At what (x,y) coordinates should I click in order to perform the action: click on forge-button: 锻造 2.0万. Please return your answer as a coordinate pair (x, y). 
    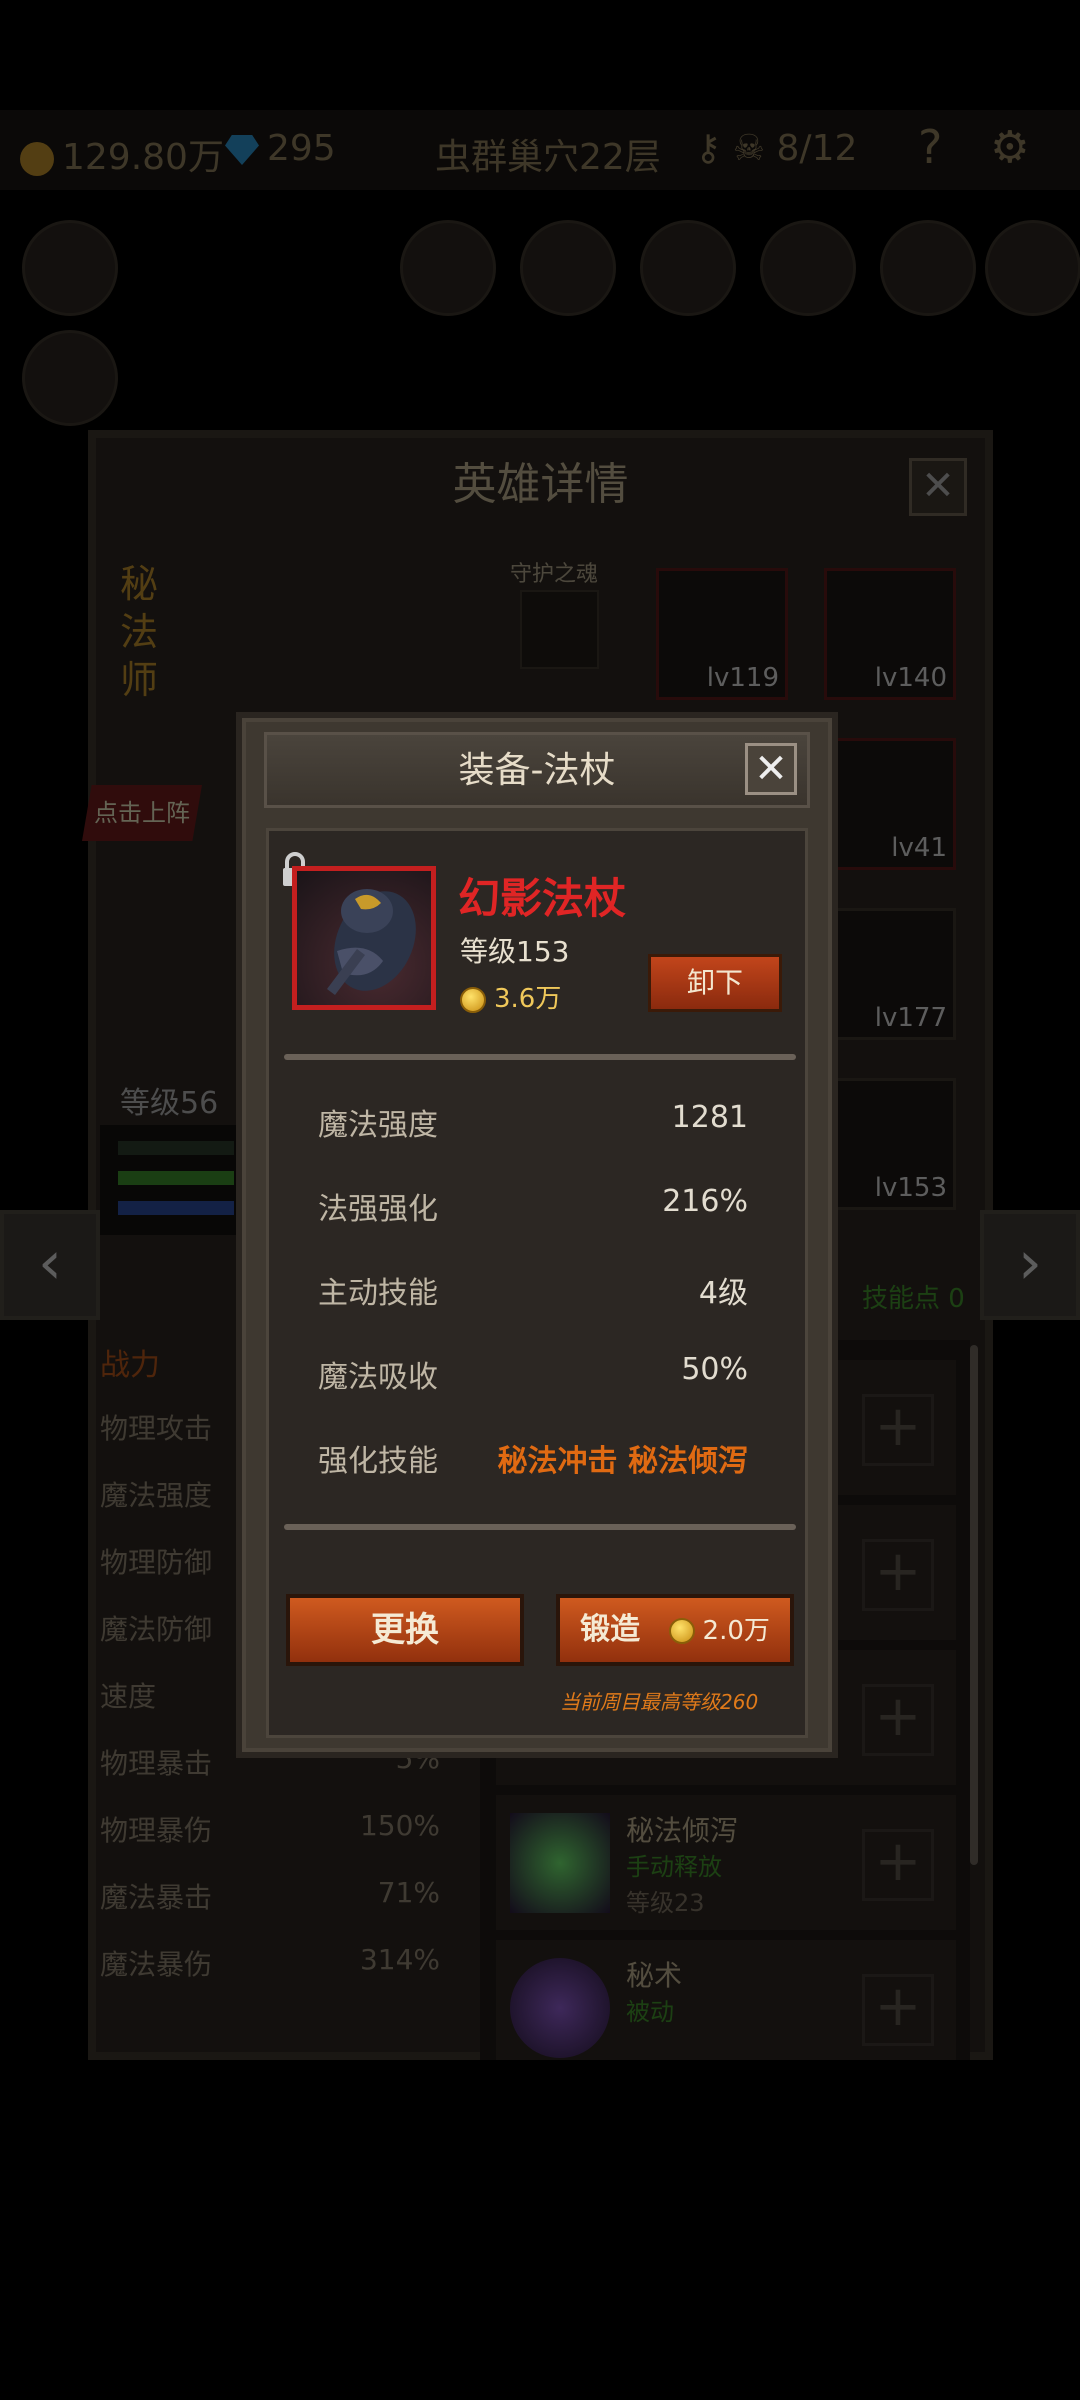
    Looking at the image, I should click on (675, 1630).